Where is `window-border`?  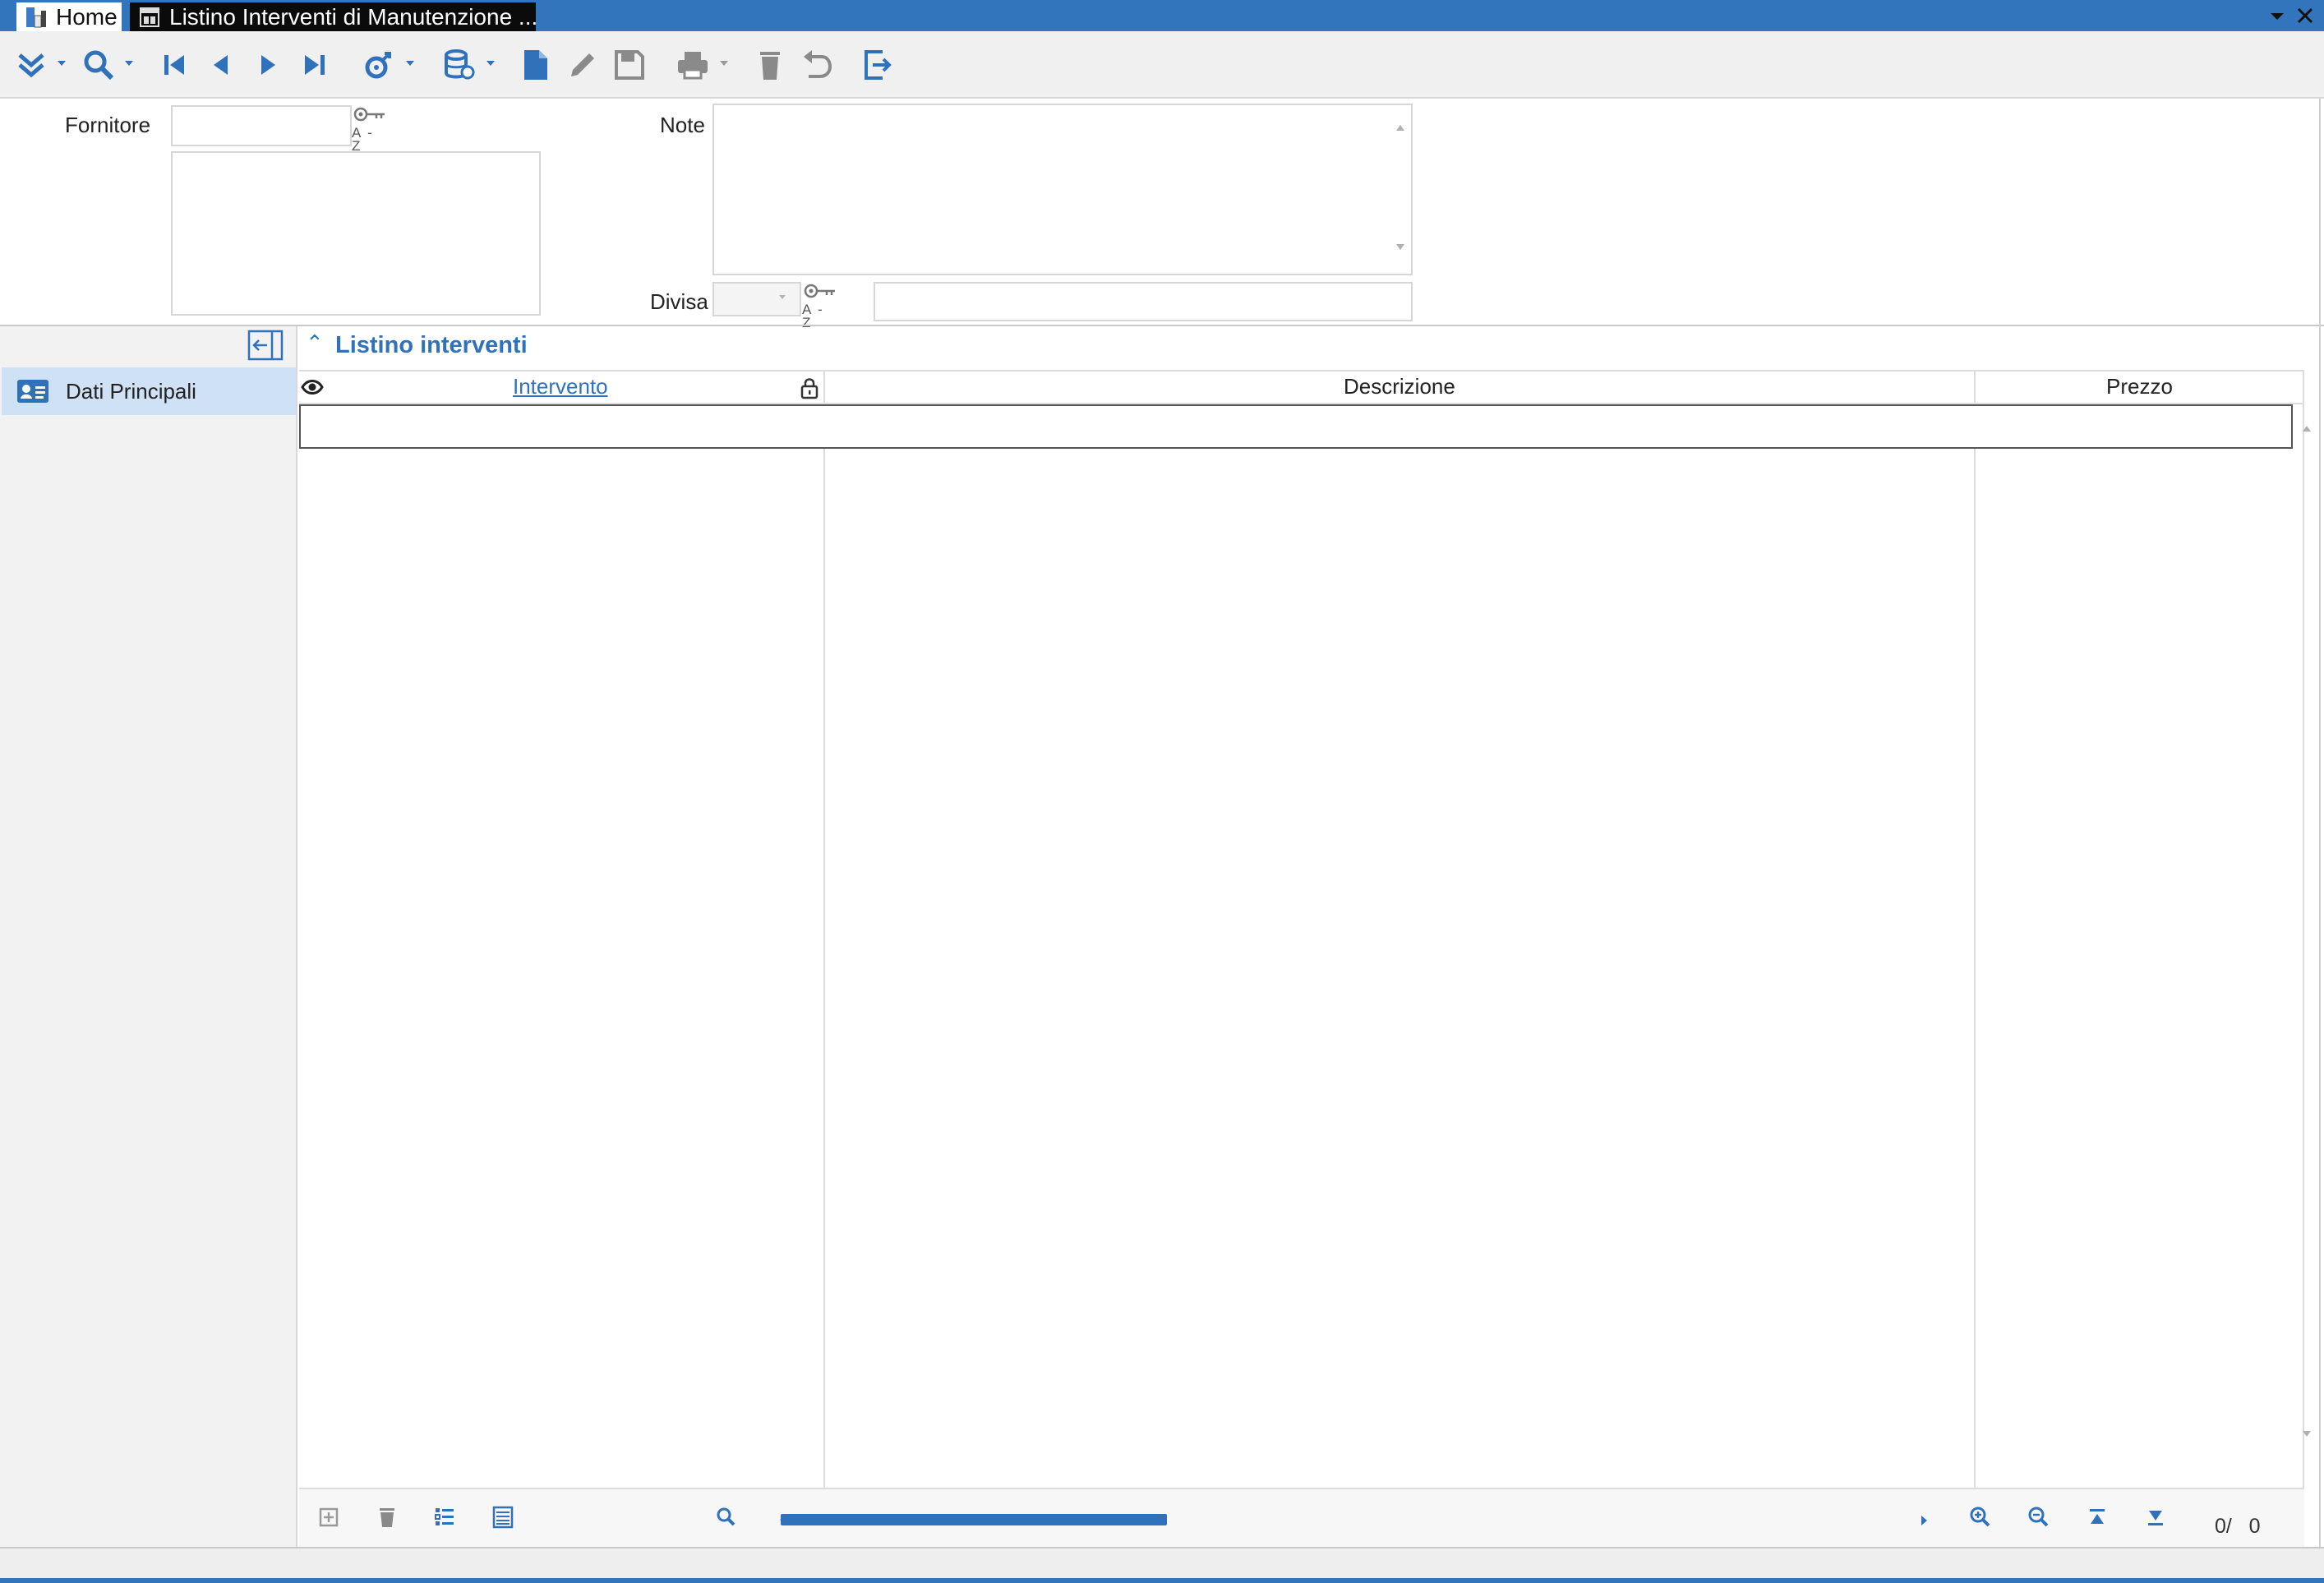
window-border is located at coordinates (2320, 823).